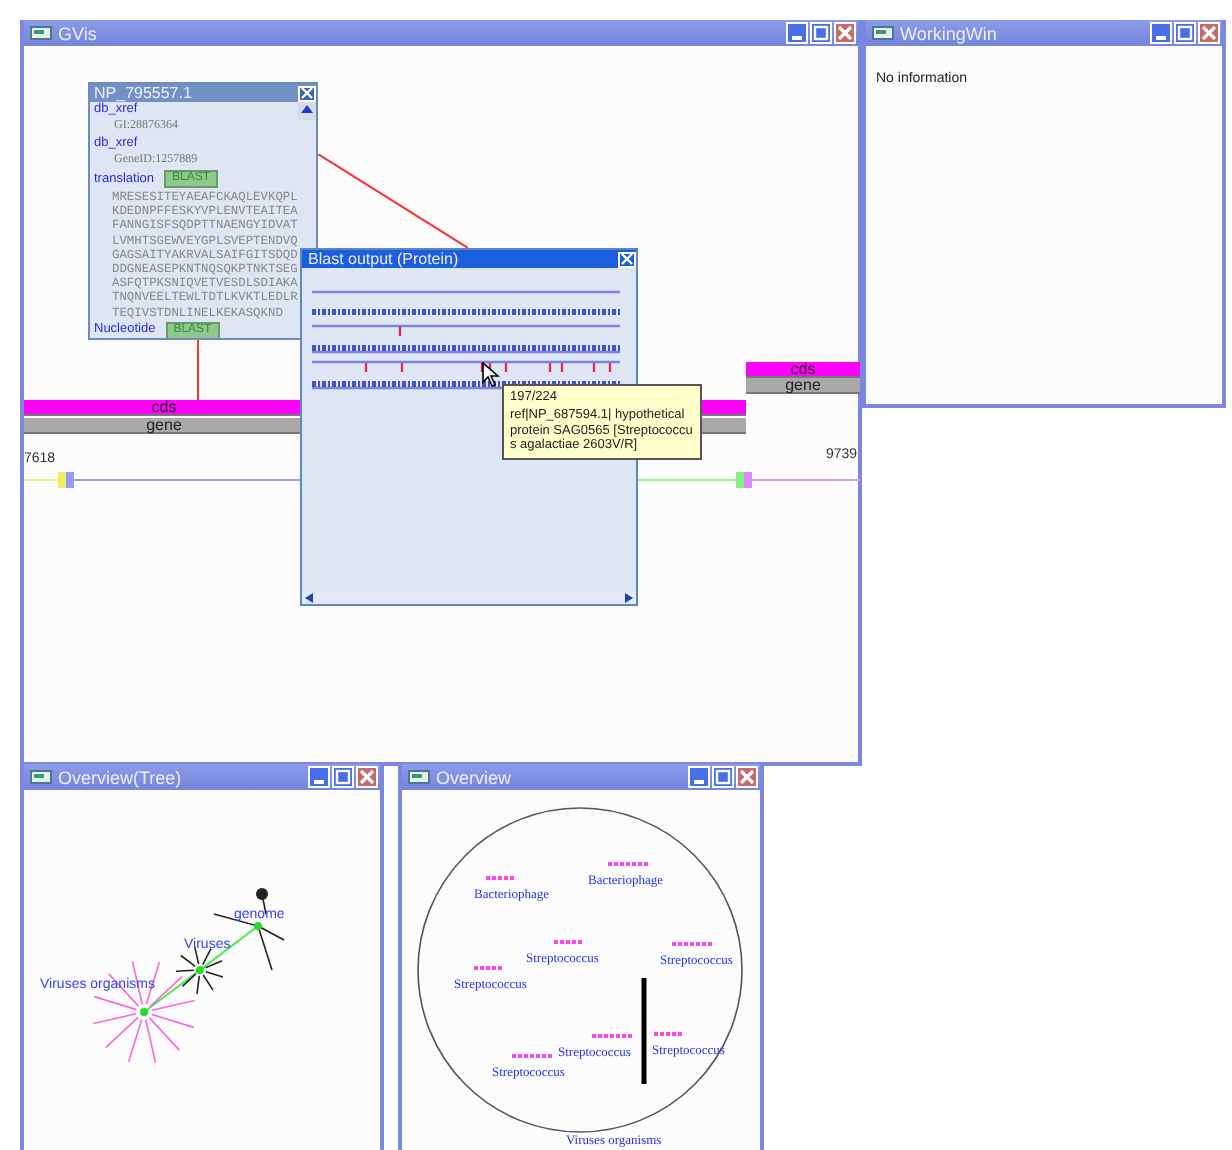 The height and width of the screenshot is (1150, 1232). What do you see at coordinates (475, 777) in the screenshot?
I see `window-title: Overview` at bounding box center [475, 777].